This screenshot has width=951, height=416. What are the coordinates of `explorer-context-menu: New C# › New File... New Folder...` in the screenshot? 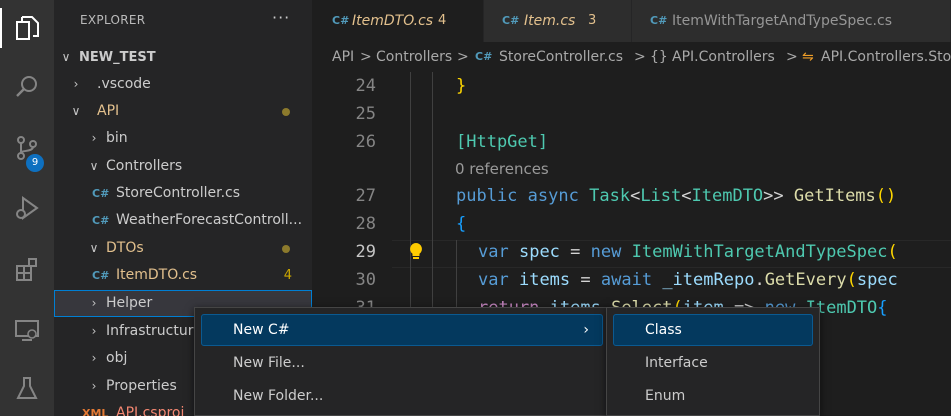 It's located at (402, 361).